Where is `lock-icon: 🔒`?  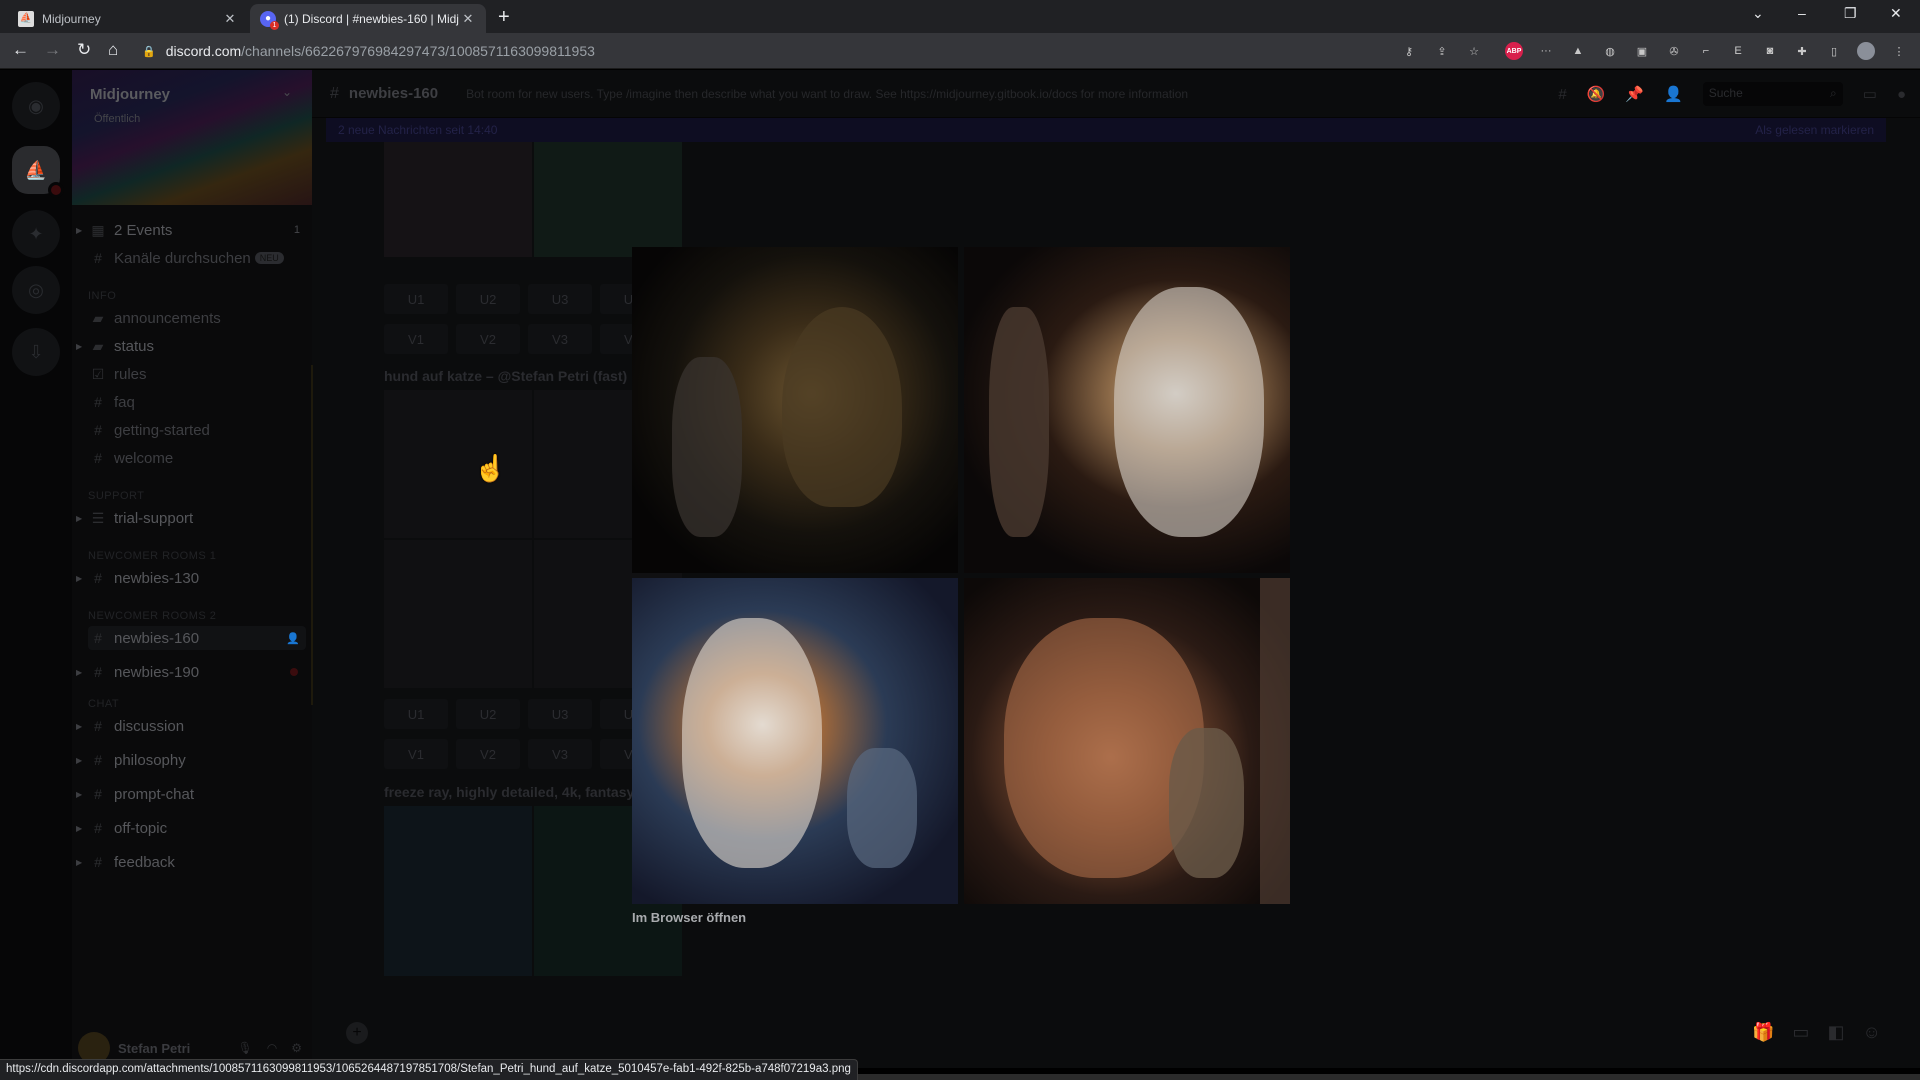
lock-icon: 🔒 is located at coordinates (149, 51).